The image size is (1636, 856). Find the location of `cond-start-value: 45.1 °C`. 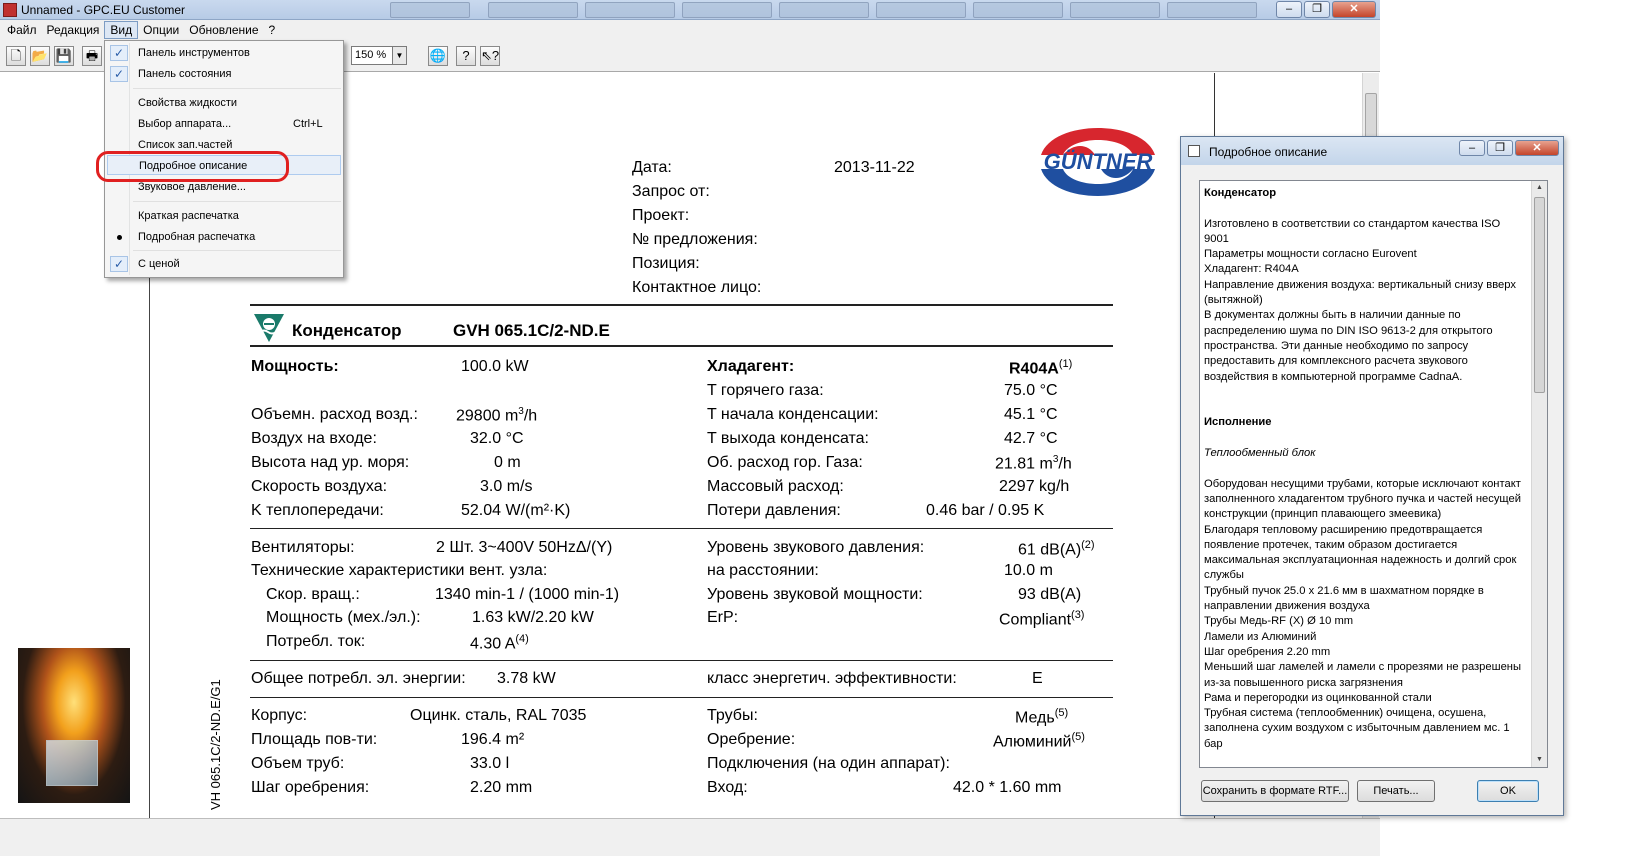

cond-start-value: 45.1 °C is located at coordinates (1031, 414).